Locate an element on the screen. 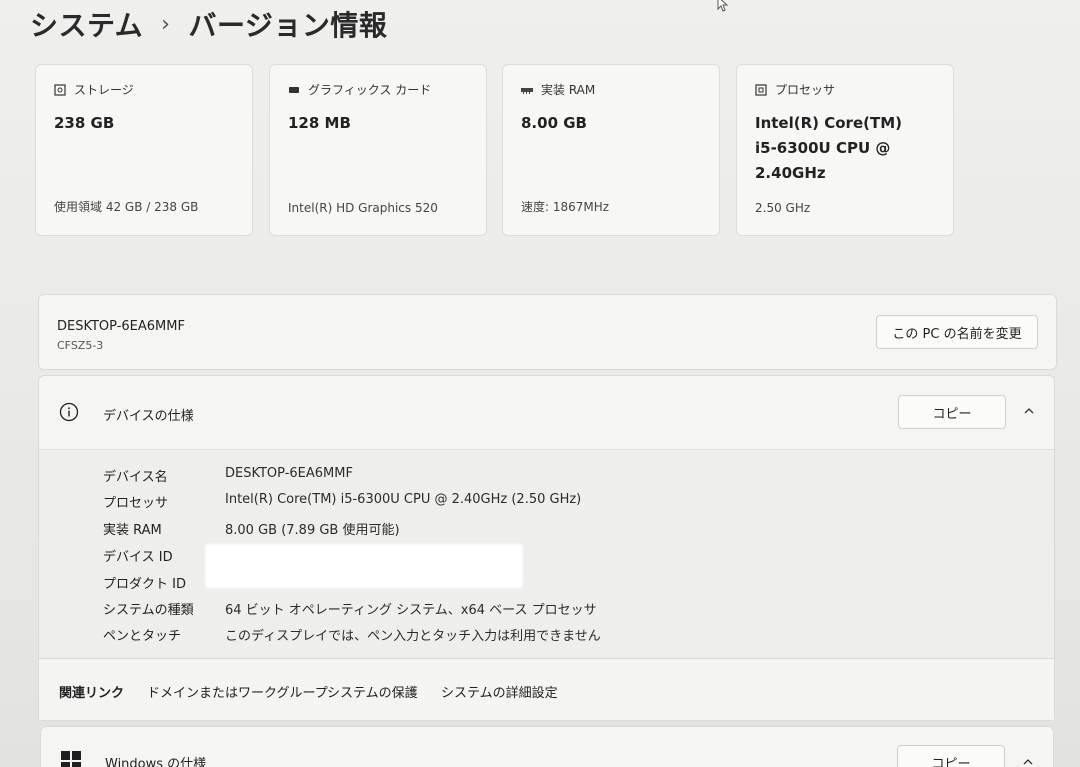 The image size is (1080, 767). processor-value-line-1: Intel(R) Core(TM) is located at coordinates (828, 123).